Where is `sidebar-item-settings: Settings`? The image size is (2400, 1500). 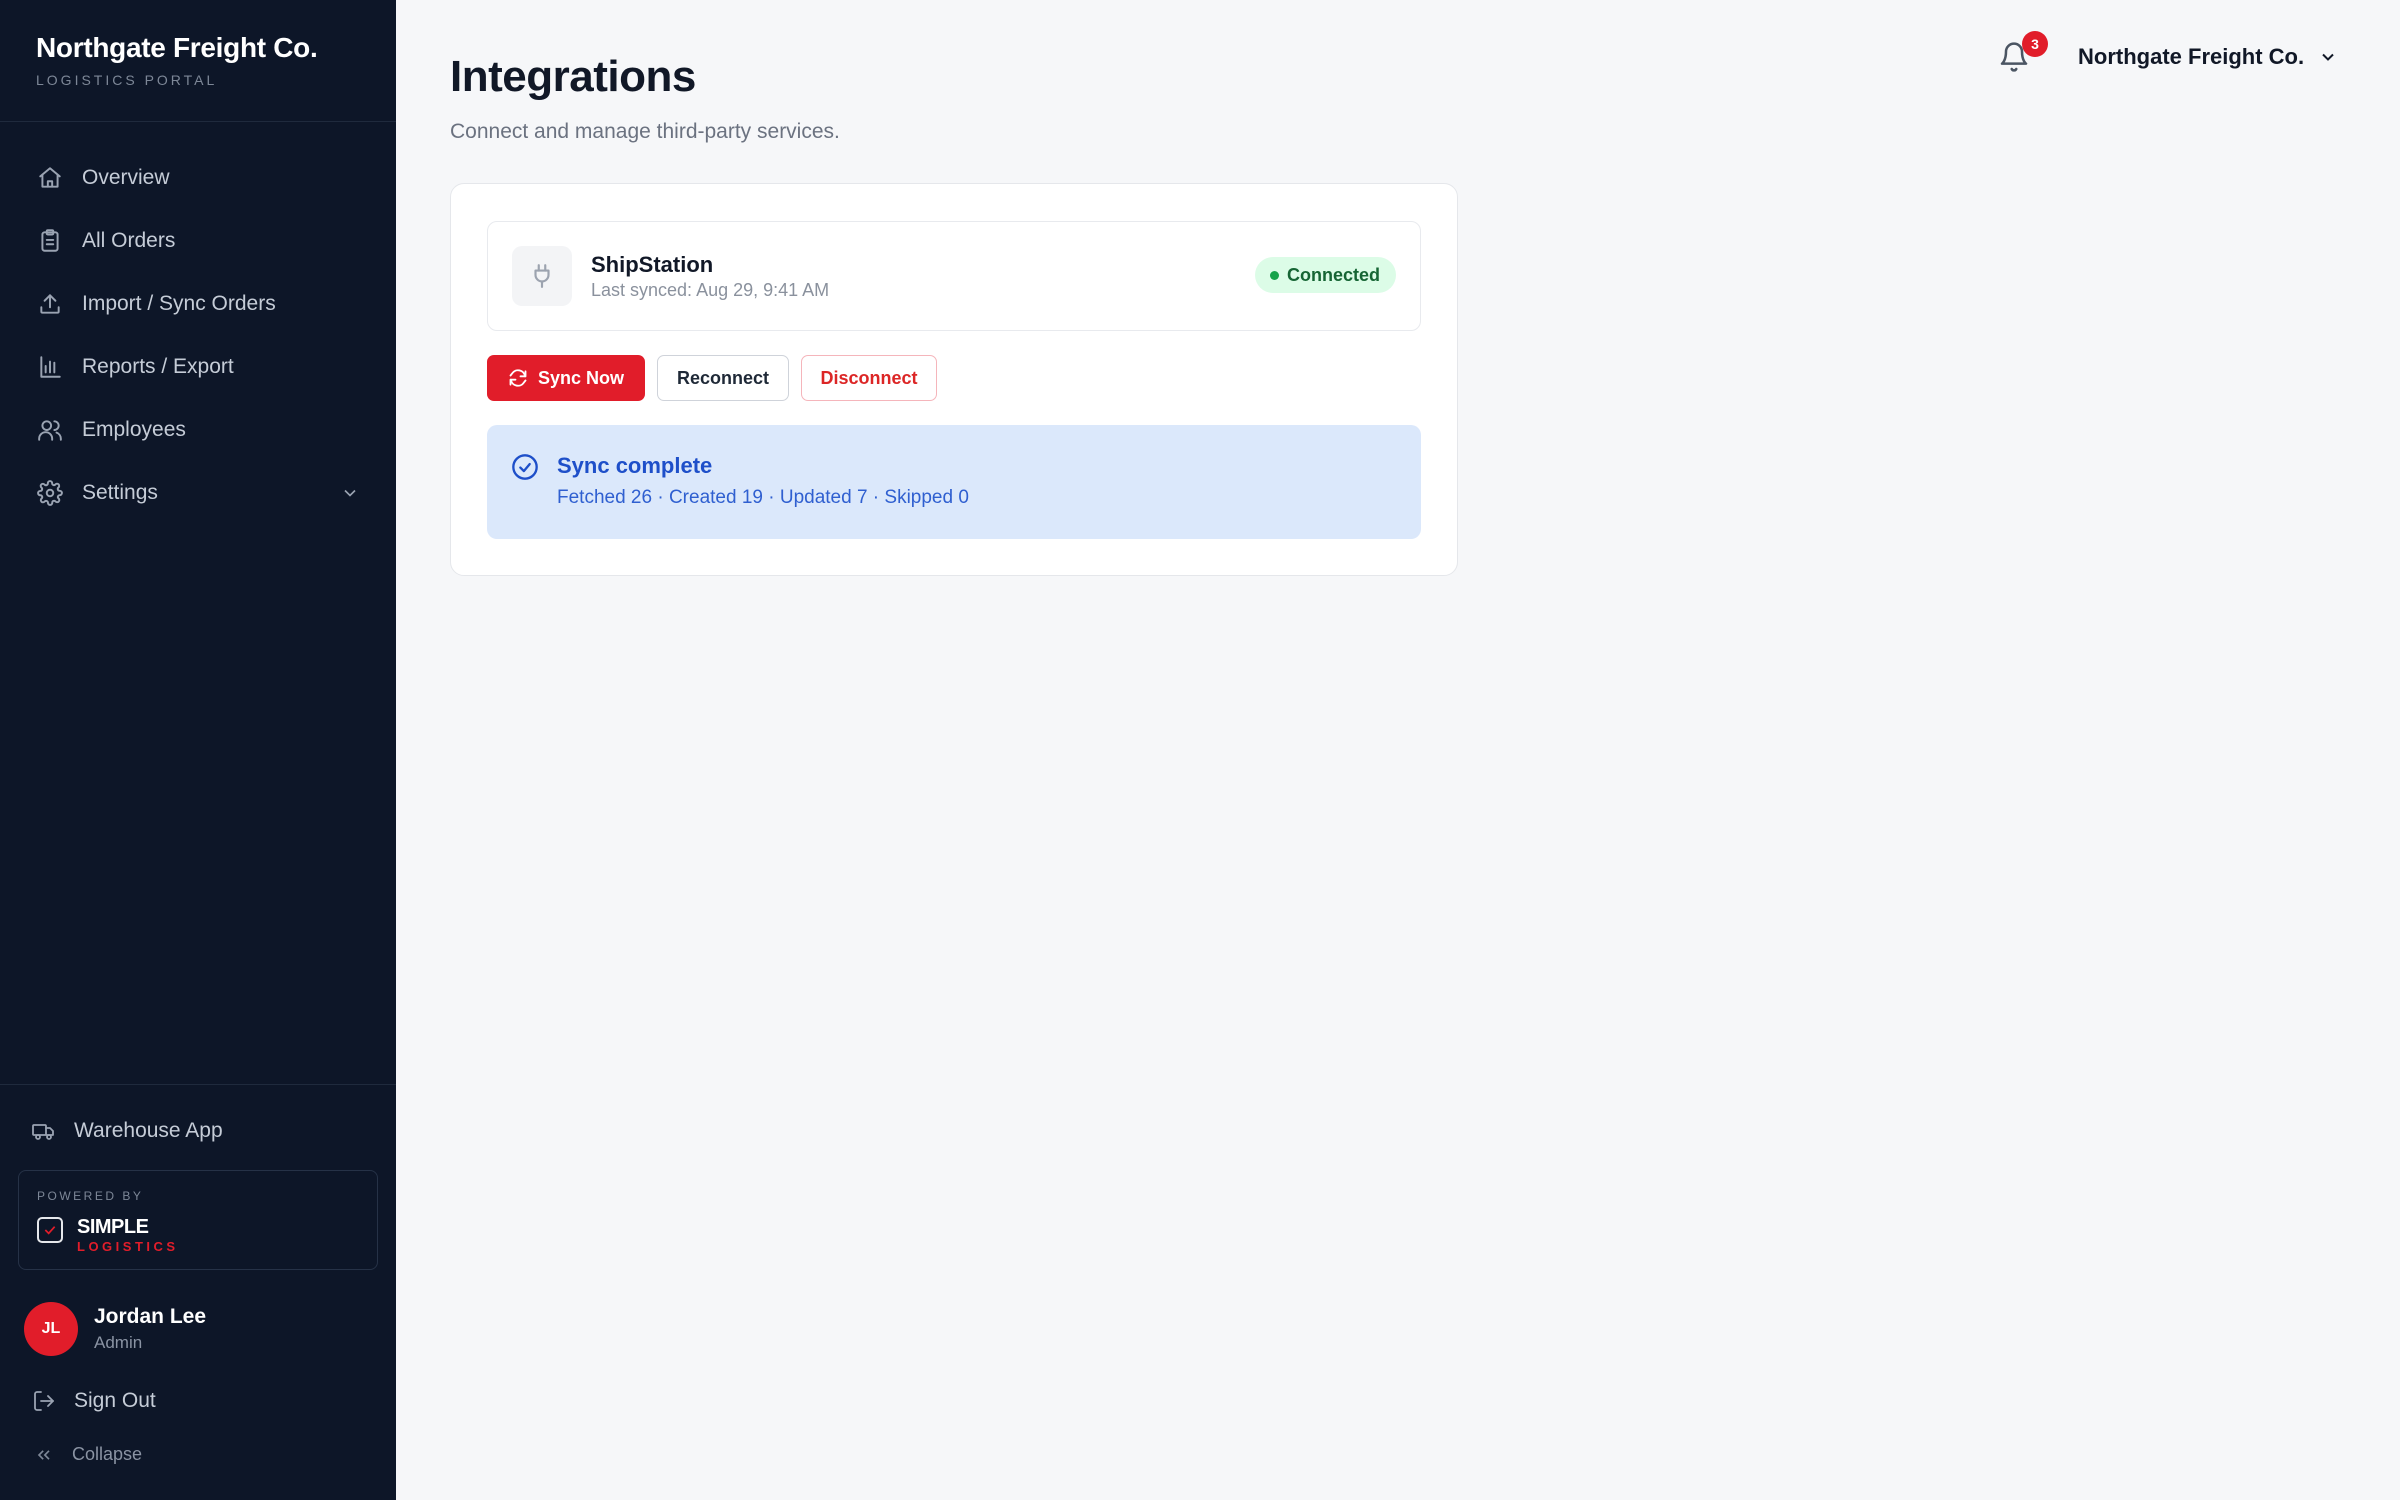 sidebar-item-settings: Settings is located at coordinates (198, 492).